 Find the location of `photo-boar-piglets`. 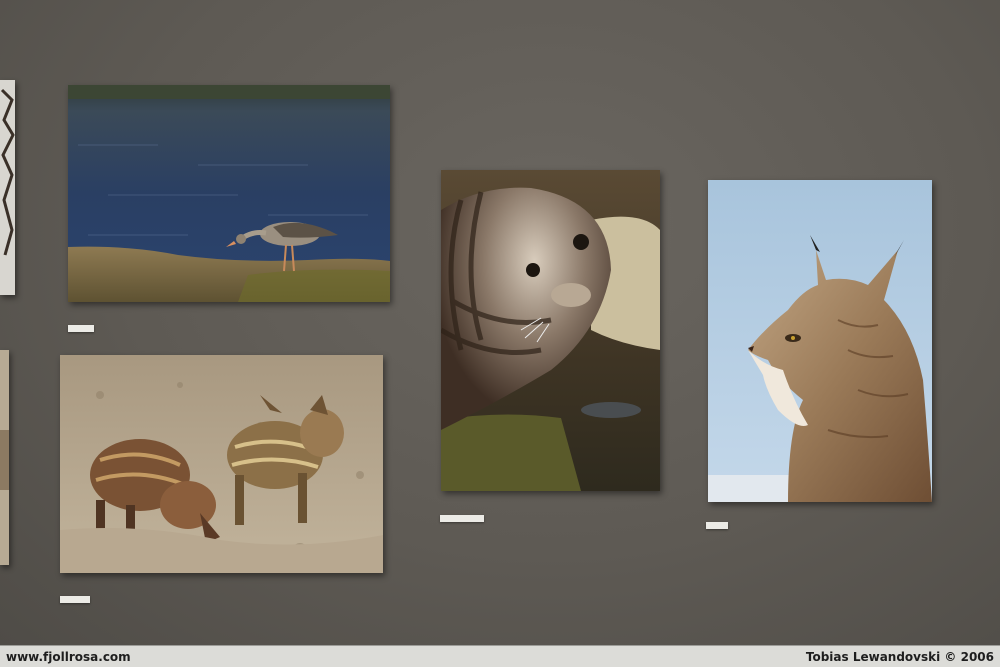

photo-boar-piglets is located at coordinates (221, 464).